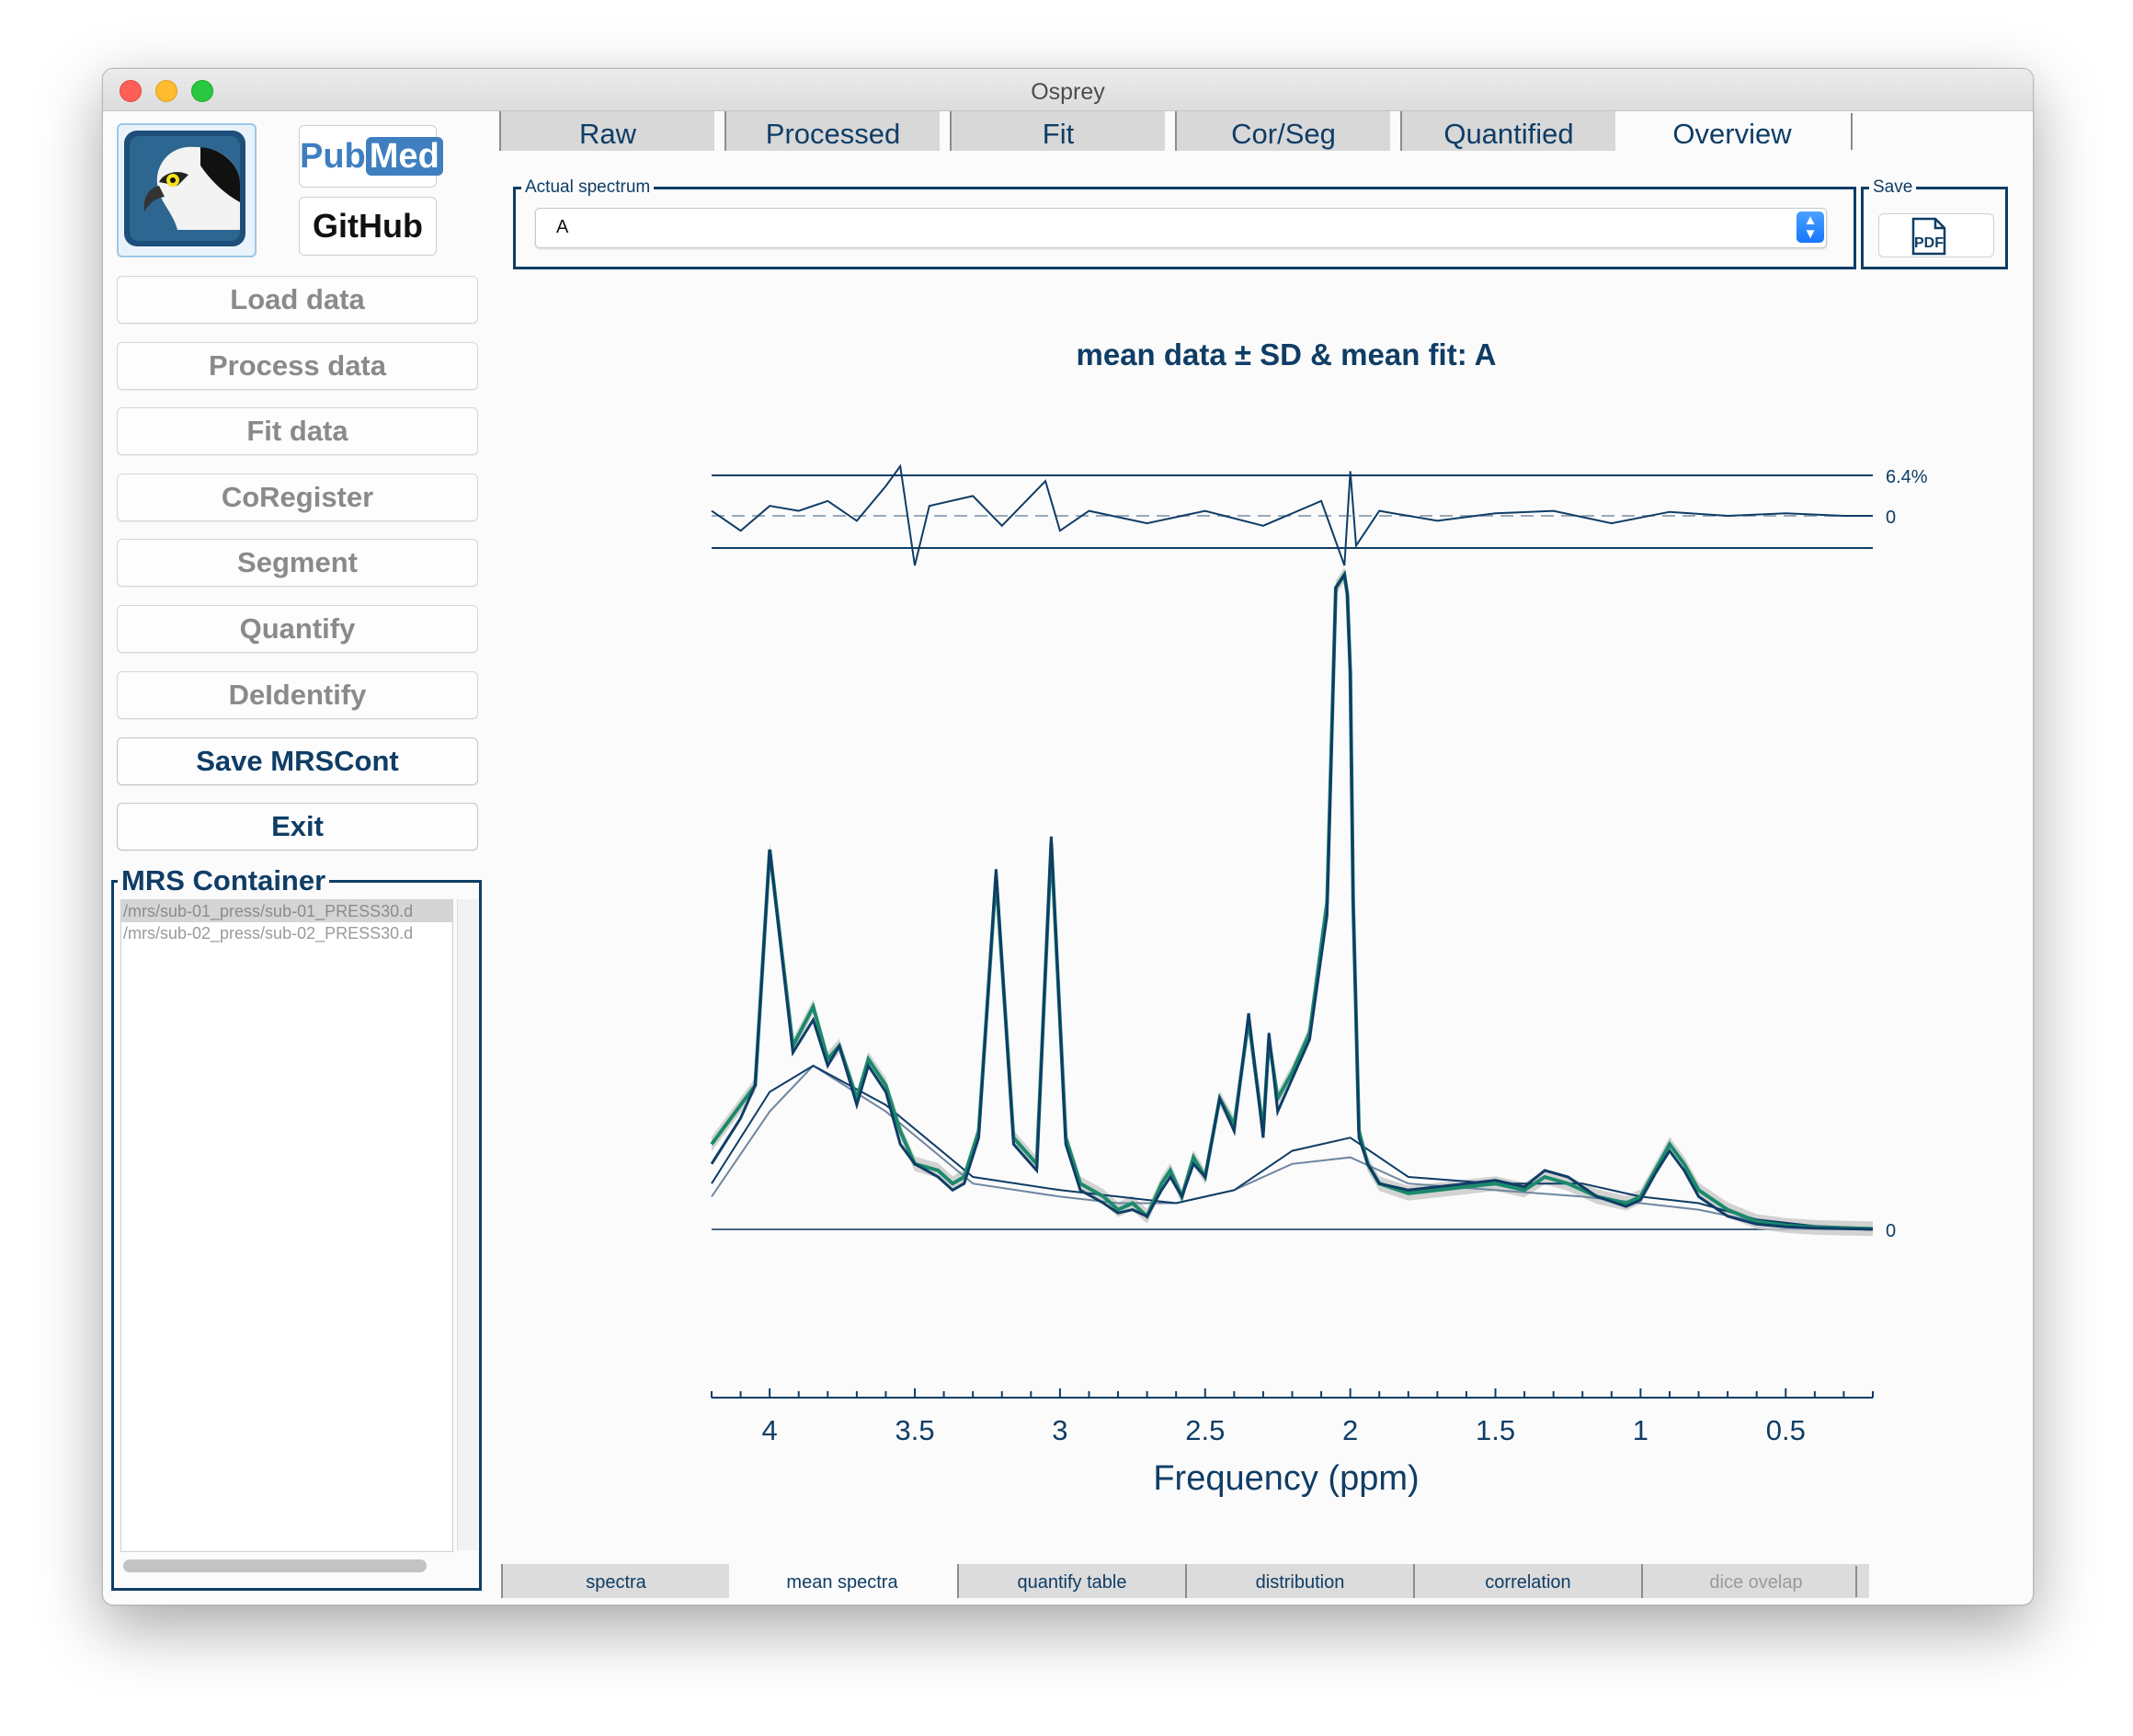 The width and height of the screenshot is (2133, 1736). I want to click on tab-distribution: distribution, so click(1299, 1581).